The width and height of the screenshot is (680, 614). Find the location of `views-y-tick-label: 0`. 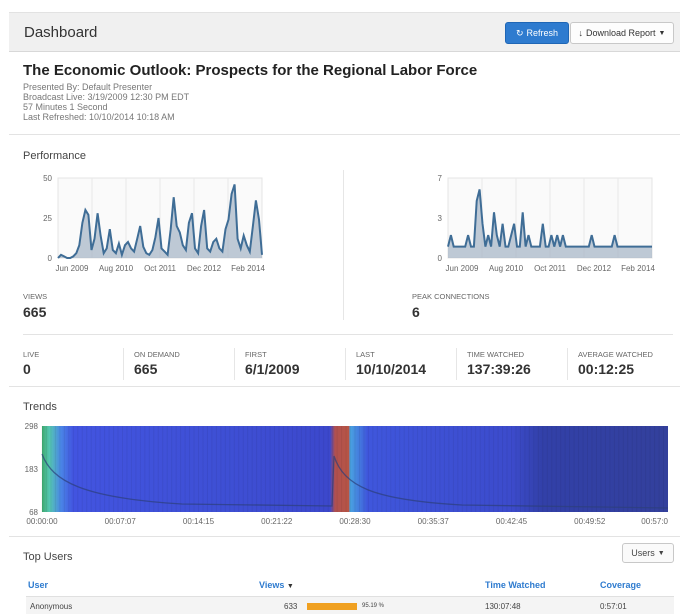

views-y-tick-label: 0 is located at coordinates (50, 258).